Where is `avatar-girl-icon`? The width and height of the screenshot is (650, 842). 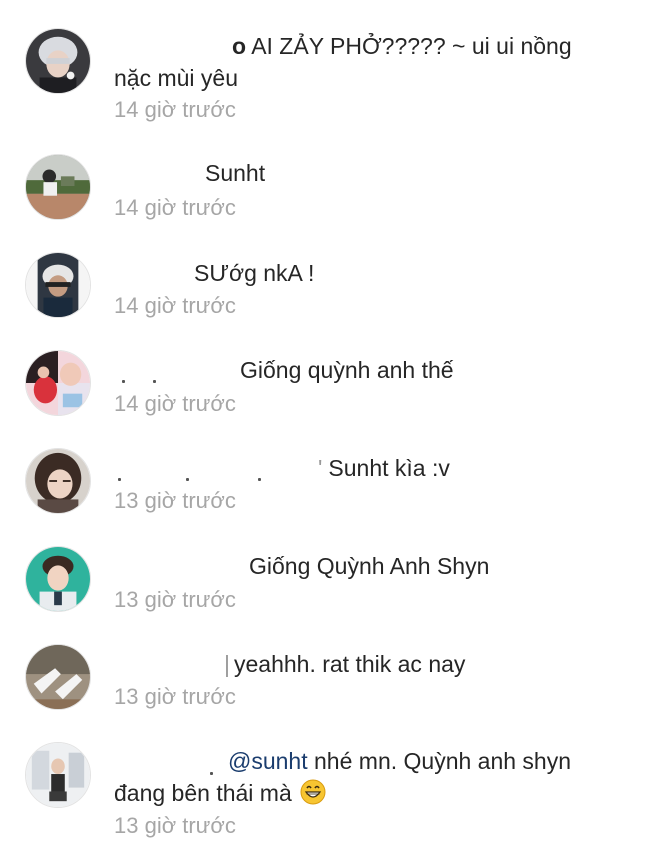
avatar-girl-icon is located at coordinates (58, 481).